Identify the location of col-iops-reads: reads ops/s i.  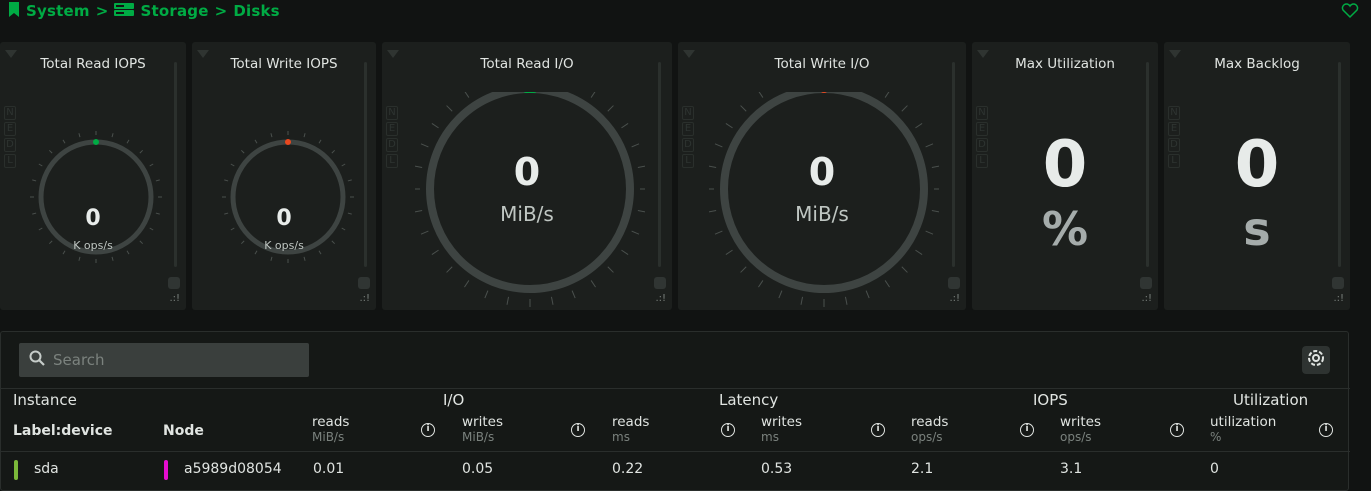
(976, 429).